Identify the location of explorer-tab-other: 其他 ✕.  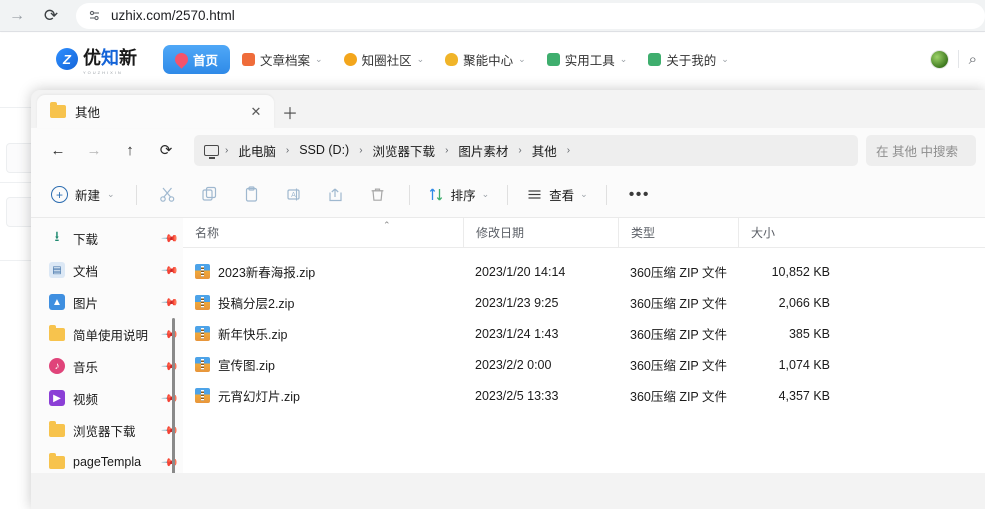
(155, 111).